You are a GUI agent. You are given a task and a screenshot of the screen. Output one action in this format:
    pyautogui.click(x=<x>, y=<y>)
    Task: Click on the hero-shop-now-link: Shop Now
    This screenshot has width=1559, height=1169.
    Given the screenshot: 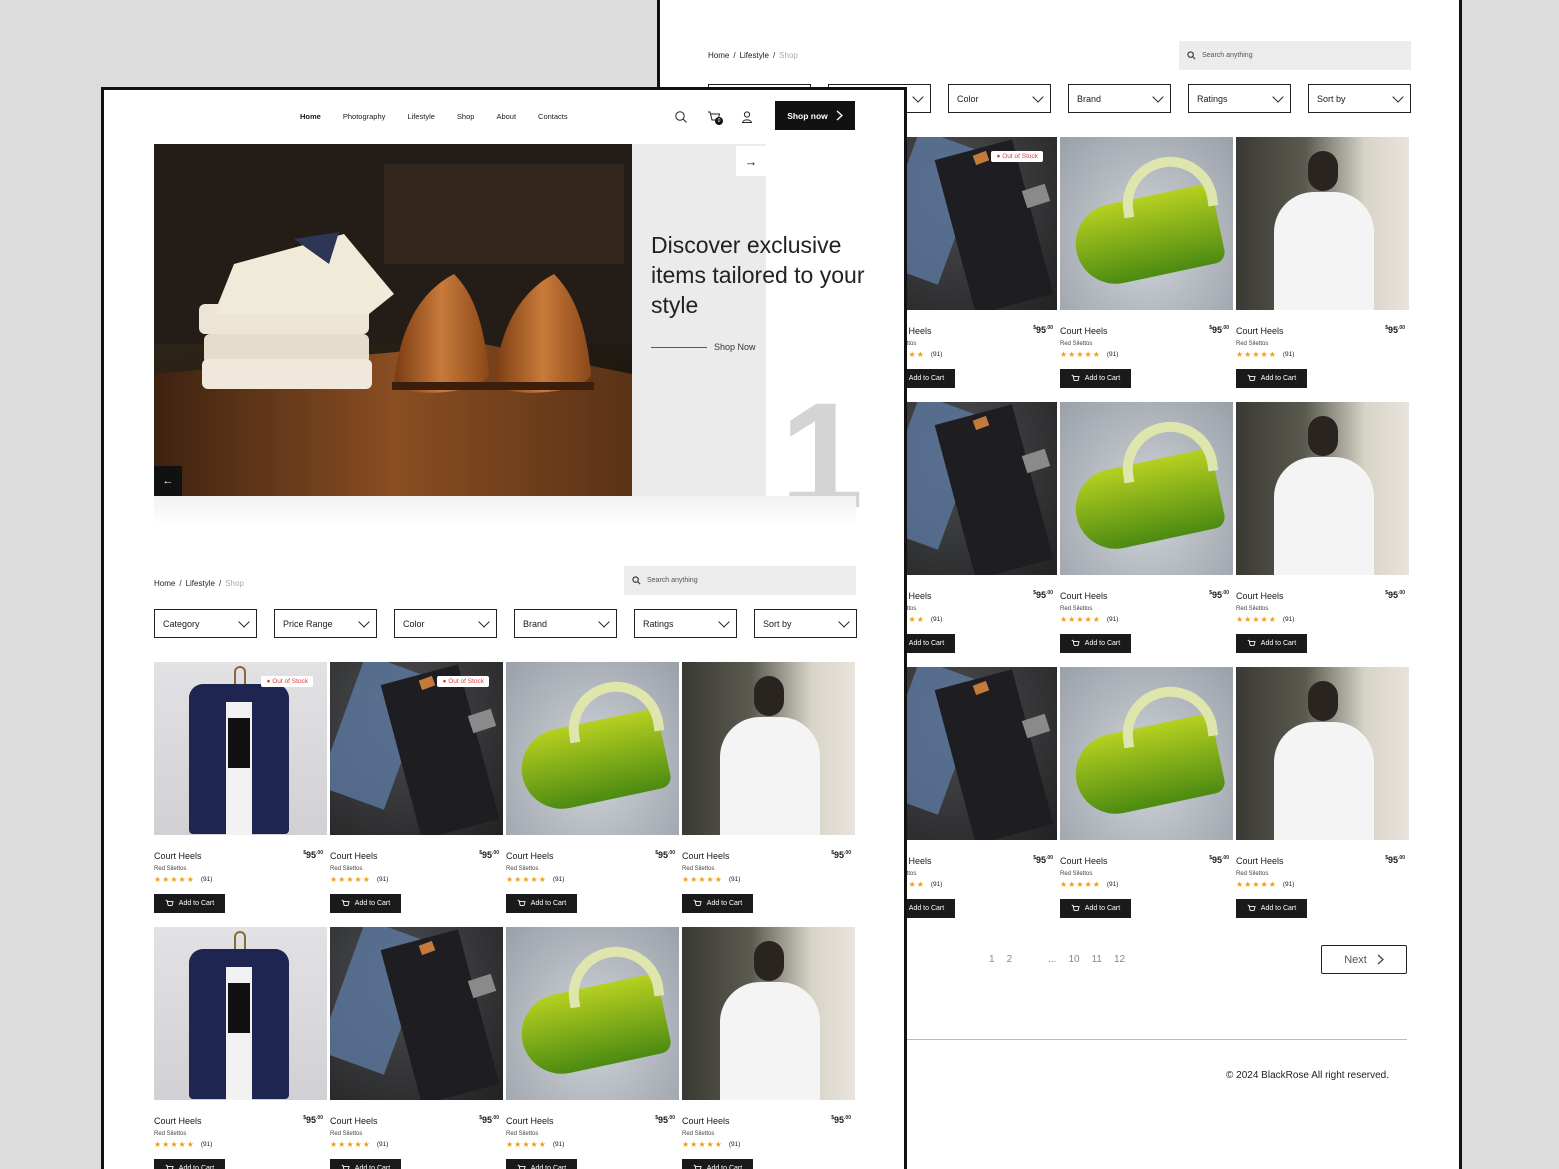 What is the action you would take?
    pyautogui.click(x=703, y=347)
    